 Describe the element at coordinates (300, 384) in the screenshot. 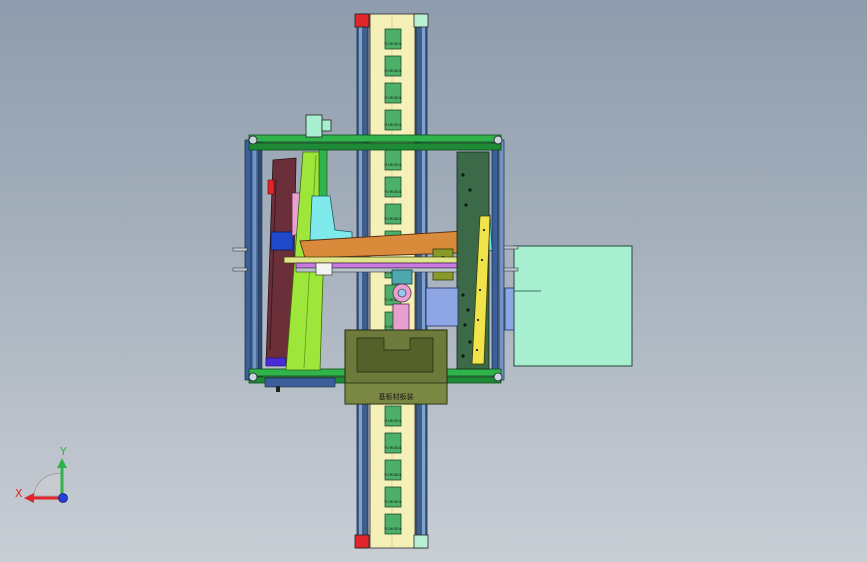

I see `bottom-fittings` at that location.